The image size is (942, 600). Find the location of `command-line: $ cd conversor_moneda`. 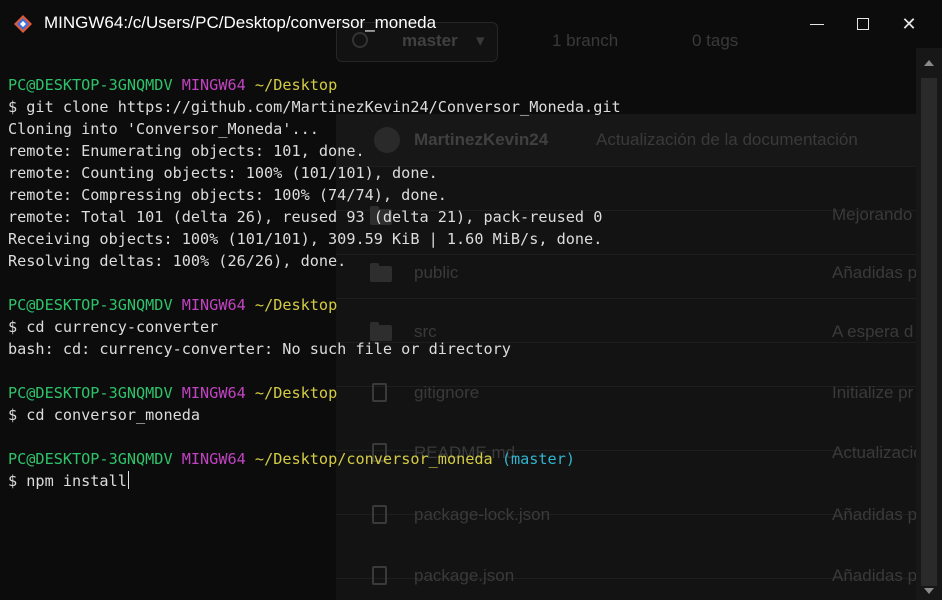

command-line: $ cd conversor_moneda is located at coordinates (104, 415).